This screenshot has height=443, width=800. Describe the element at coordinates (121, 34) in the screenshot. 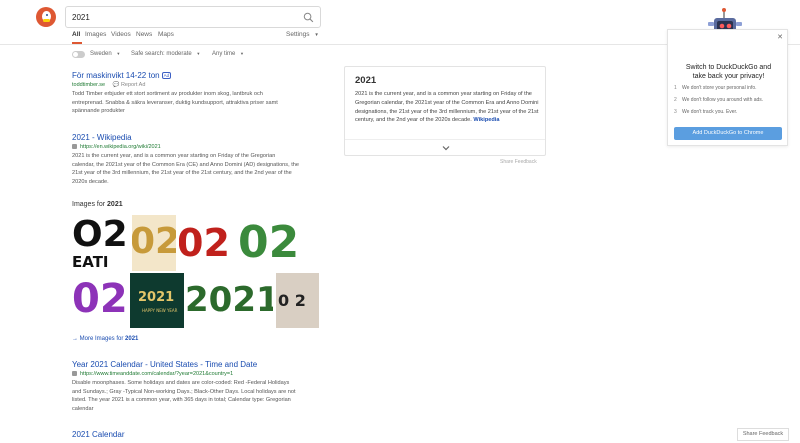

I see `tab-videos: Videos` at that location.